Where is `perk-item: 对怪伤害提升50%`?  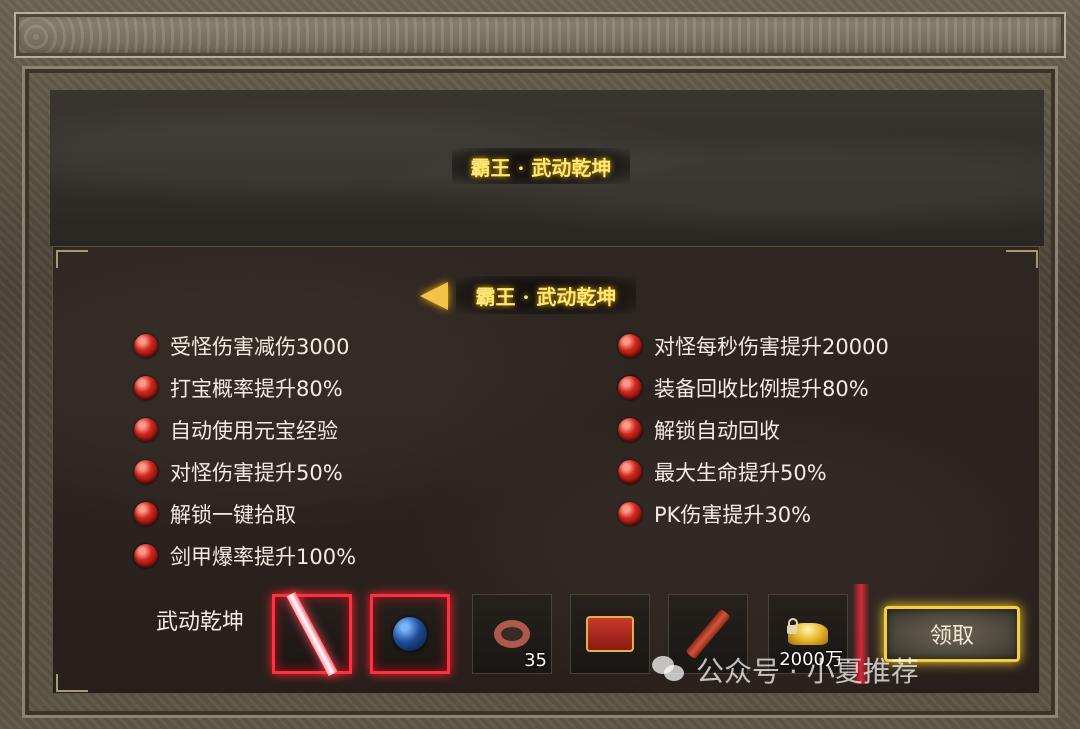
perk-item: 对怪伤害提升50% is located at coordinates (238, 472).